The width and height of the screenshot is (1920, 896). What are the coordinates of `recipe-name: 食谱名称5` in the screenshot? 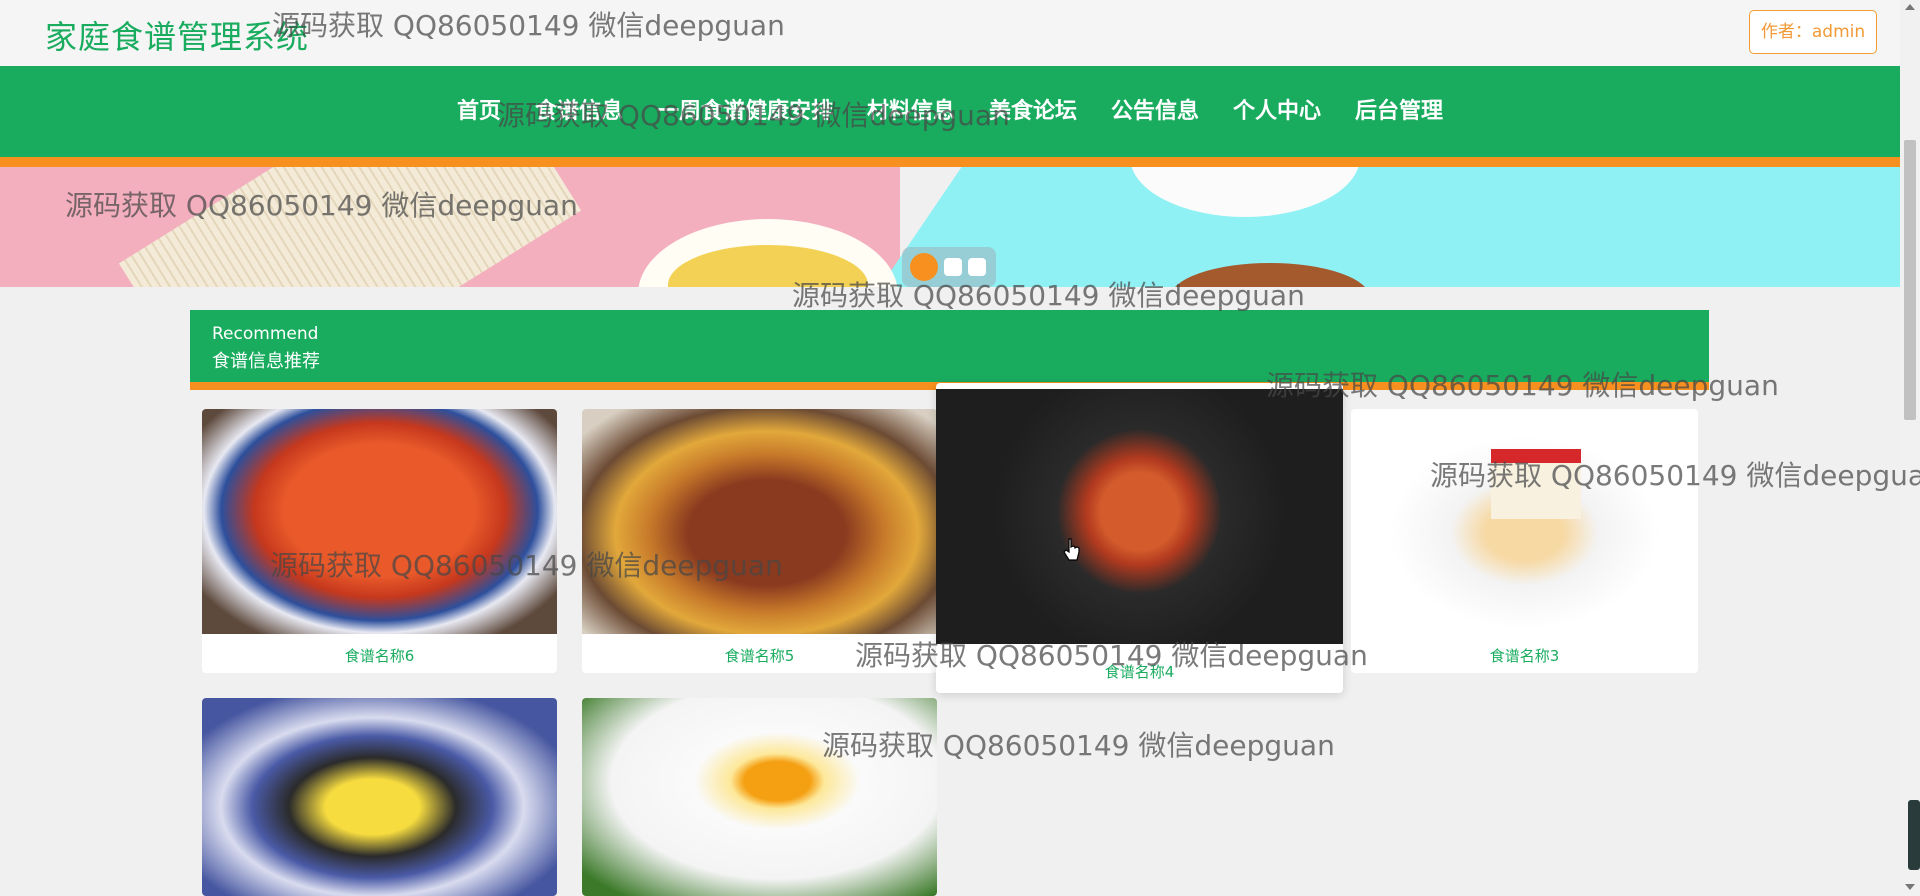 It's located at (759, 655).